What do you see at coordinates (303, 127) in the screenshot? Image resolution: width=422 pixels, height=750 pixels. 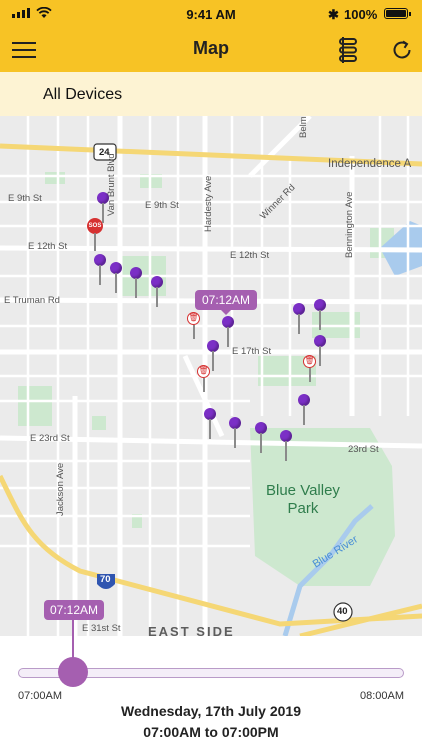 I see `street-label: Belm` at bounding box center [303, 127].